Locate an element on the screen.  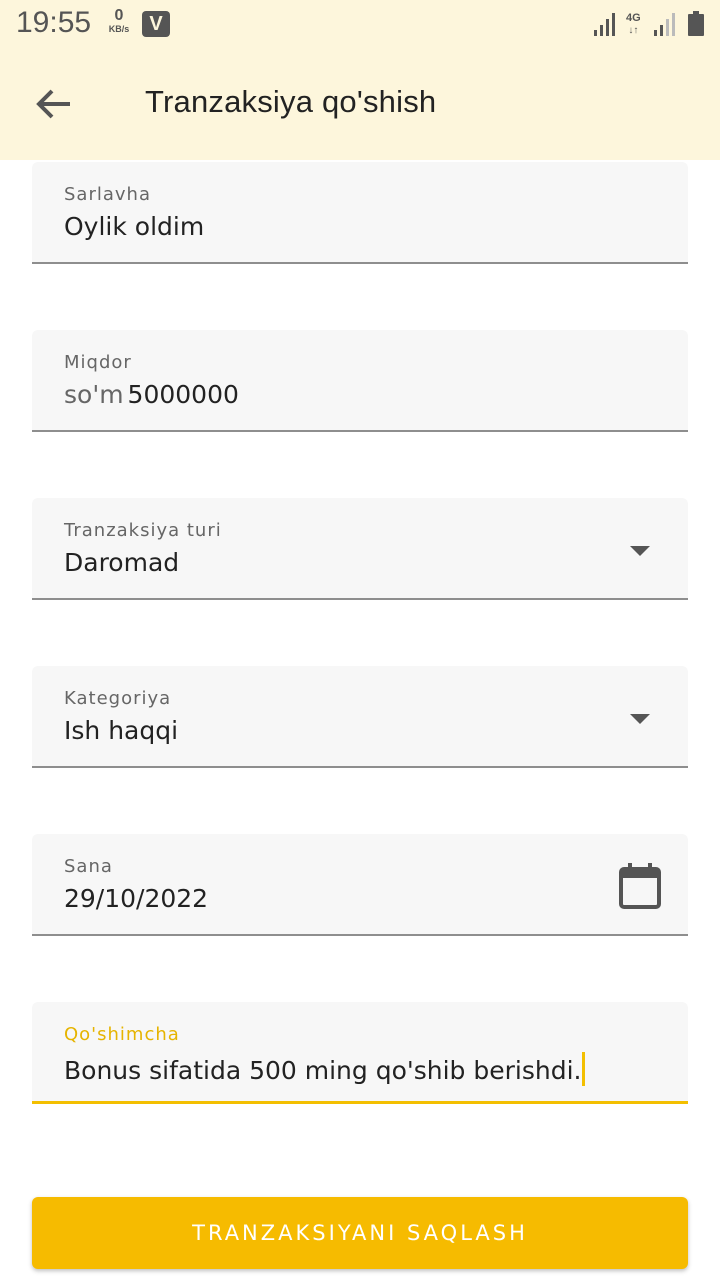
text-cursor is located at coordinates (584, 1069).